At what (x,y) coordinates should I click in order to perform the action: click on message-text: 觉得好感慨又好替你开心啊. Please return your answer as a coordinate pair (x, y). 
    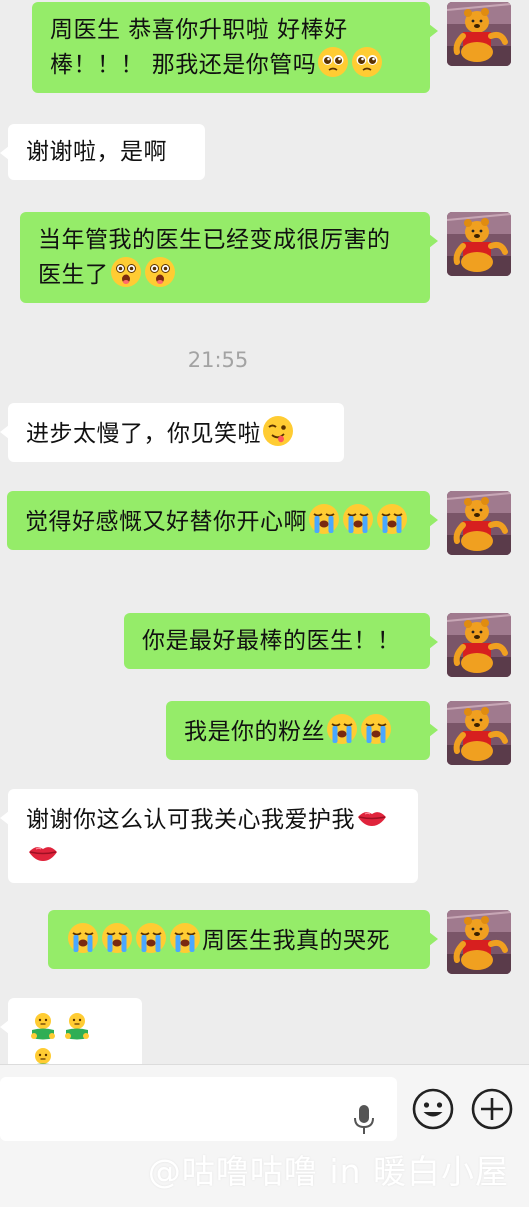
    Looking at the image, I should click on (166, 522).